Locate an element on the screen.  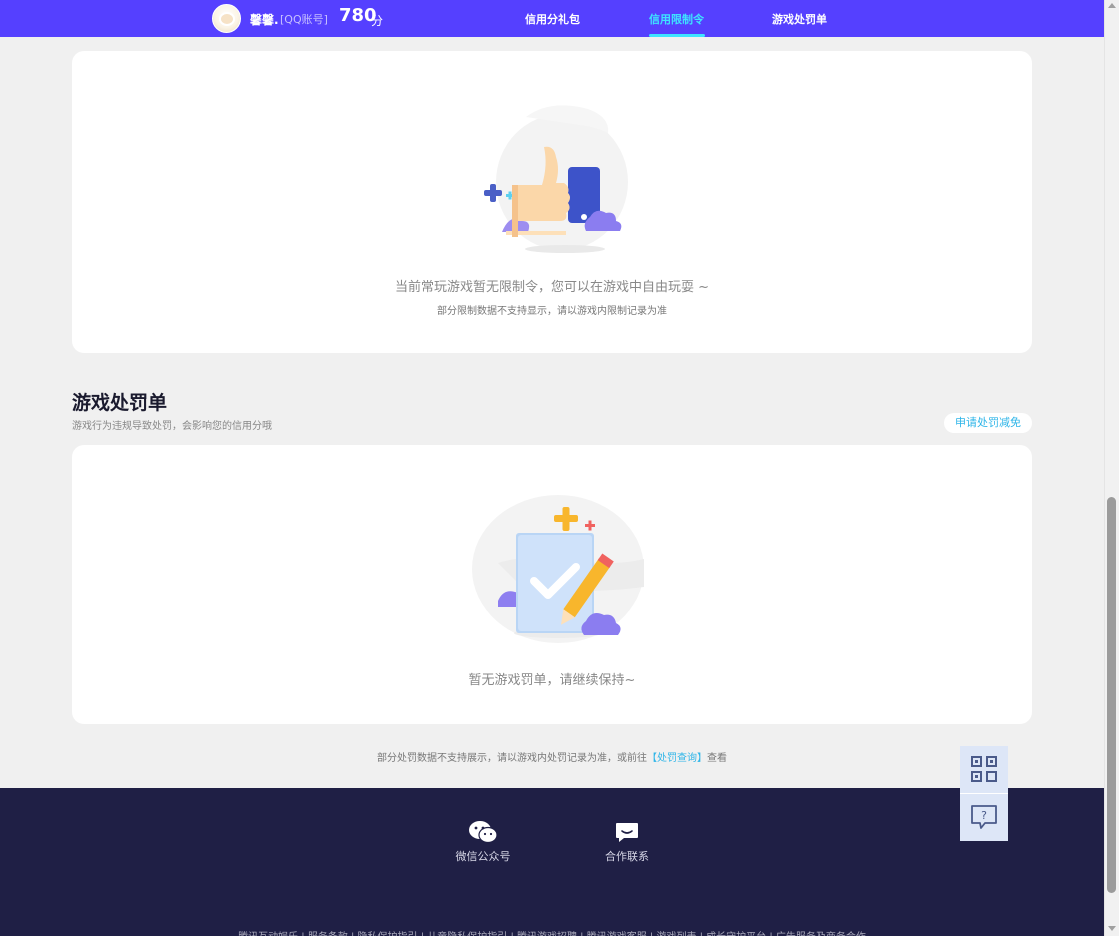
penalty-notice: 部分处罚数据不支持展示，请以游戏内处罚记录为准，或前往【处罚查询】查看 is located at coordinates (552, 756).